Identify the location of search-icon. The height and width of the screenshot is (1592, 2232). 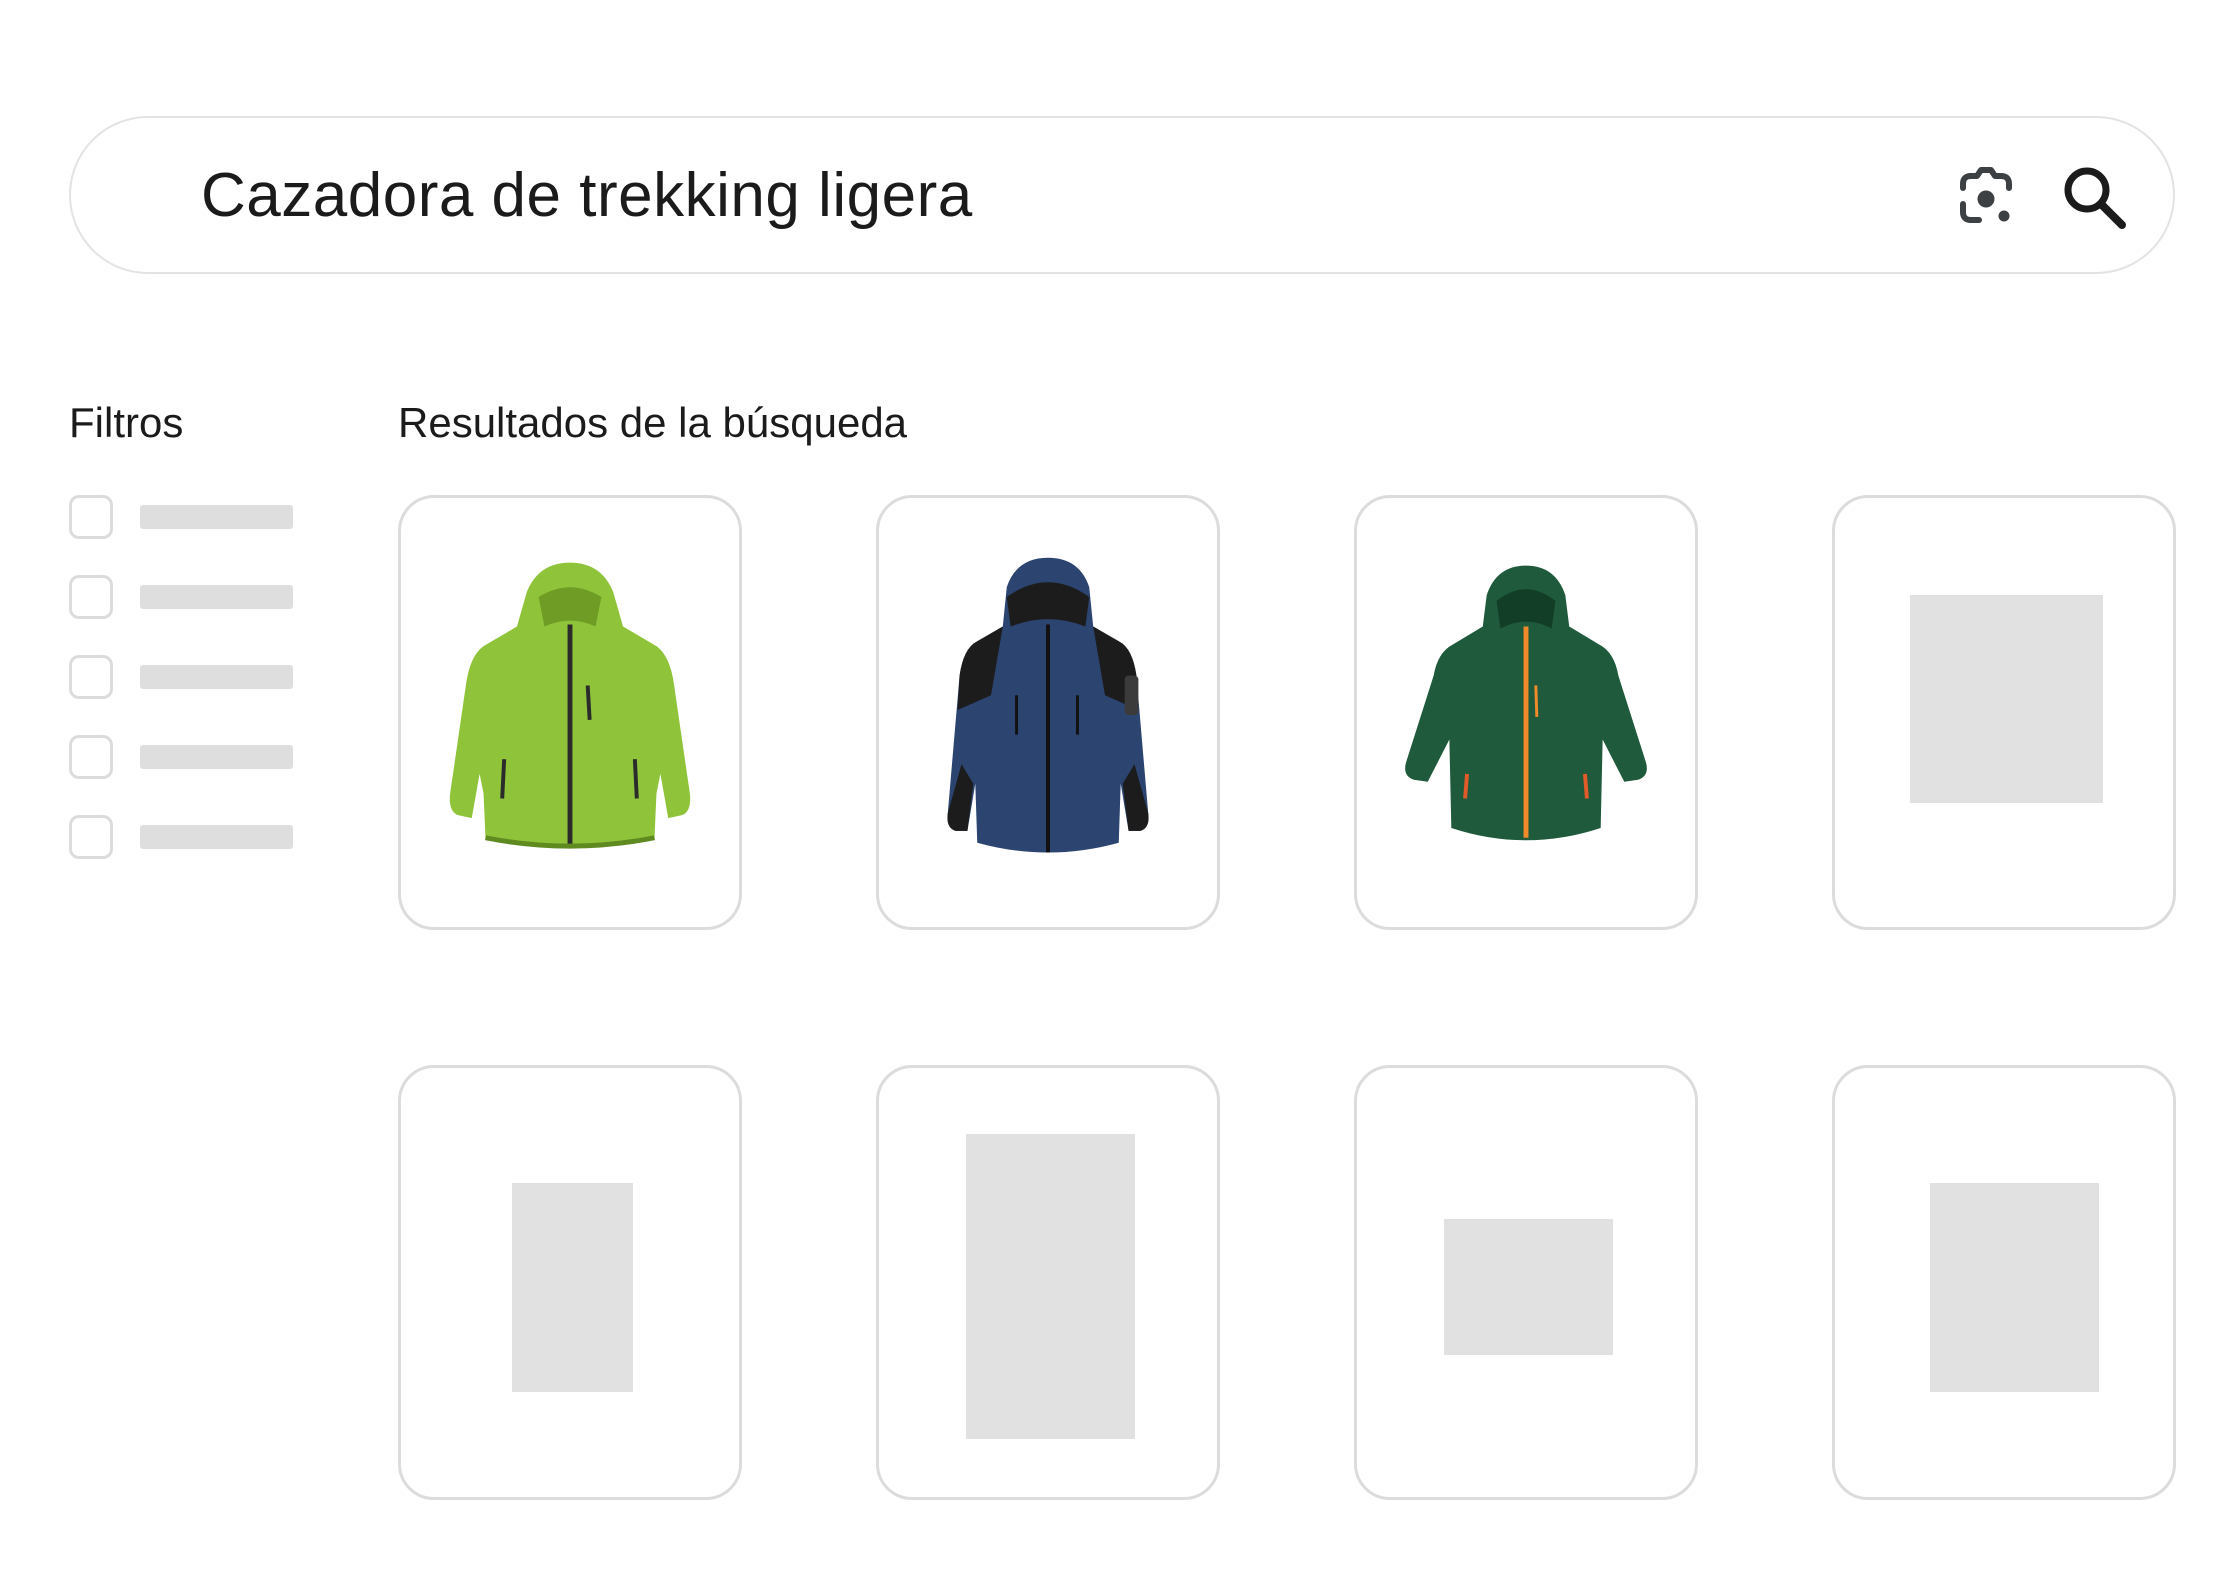
(2094, 197).